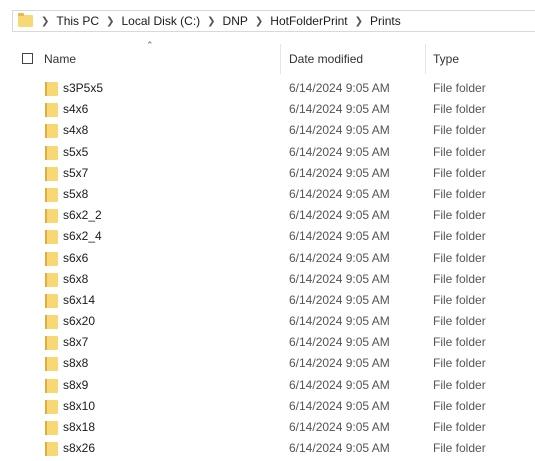 Image resolution: width=535 pixels, height=461 pixels. What do you see at coordinates (308, 21) in the screenshot?
I see `breadcrumb-hotfolderprint: HotFolderPrint` at bounding box center [308, 21].